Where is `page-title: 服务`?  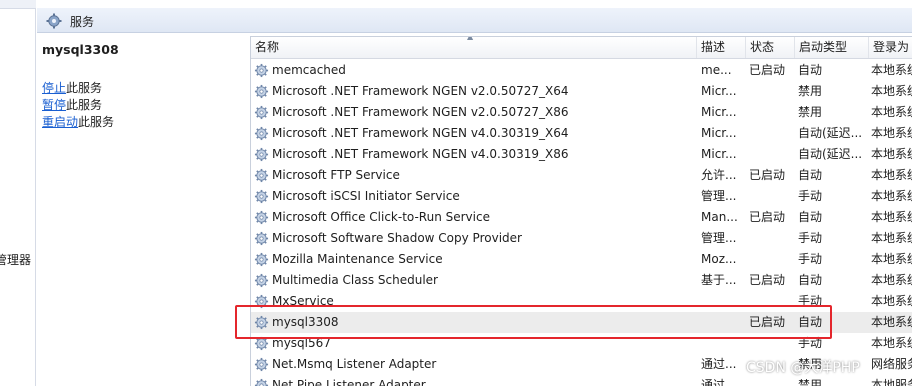
page-title: 服务 is located at coordinates (82, 22).